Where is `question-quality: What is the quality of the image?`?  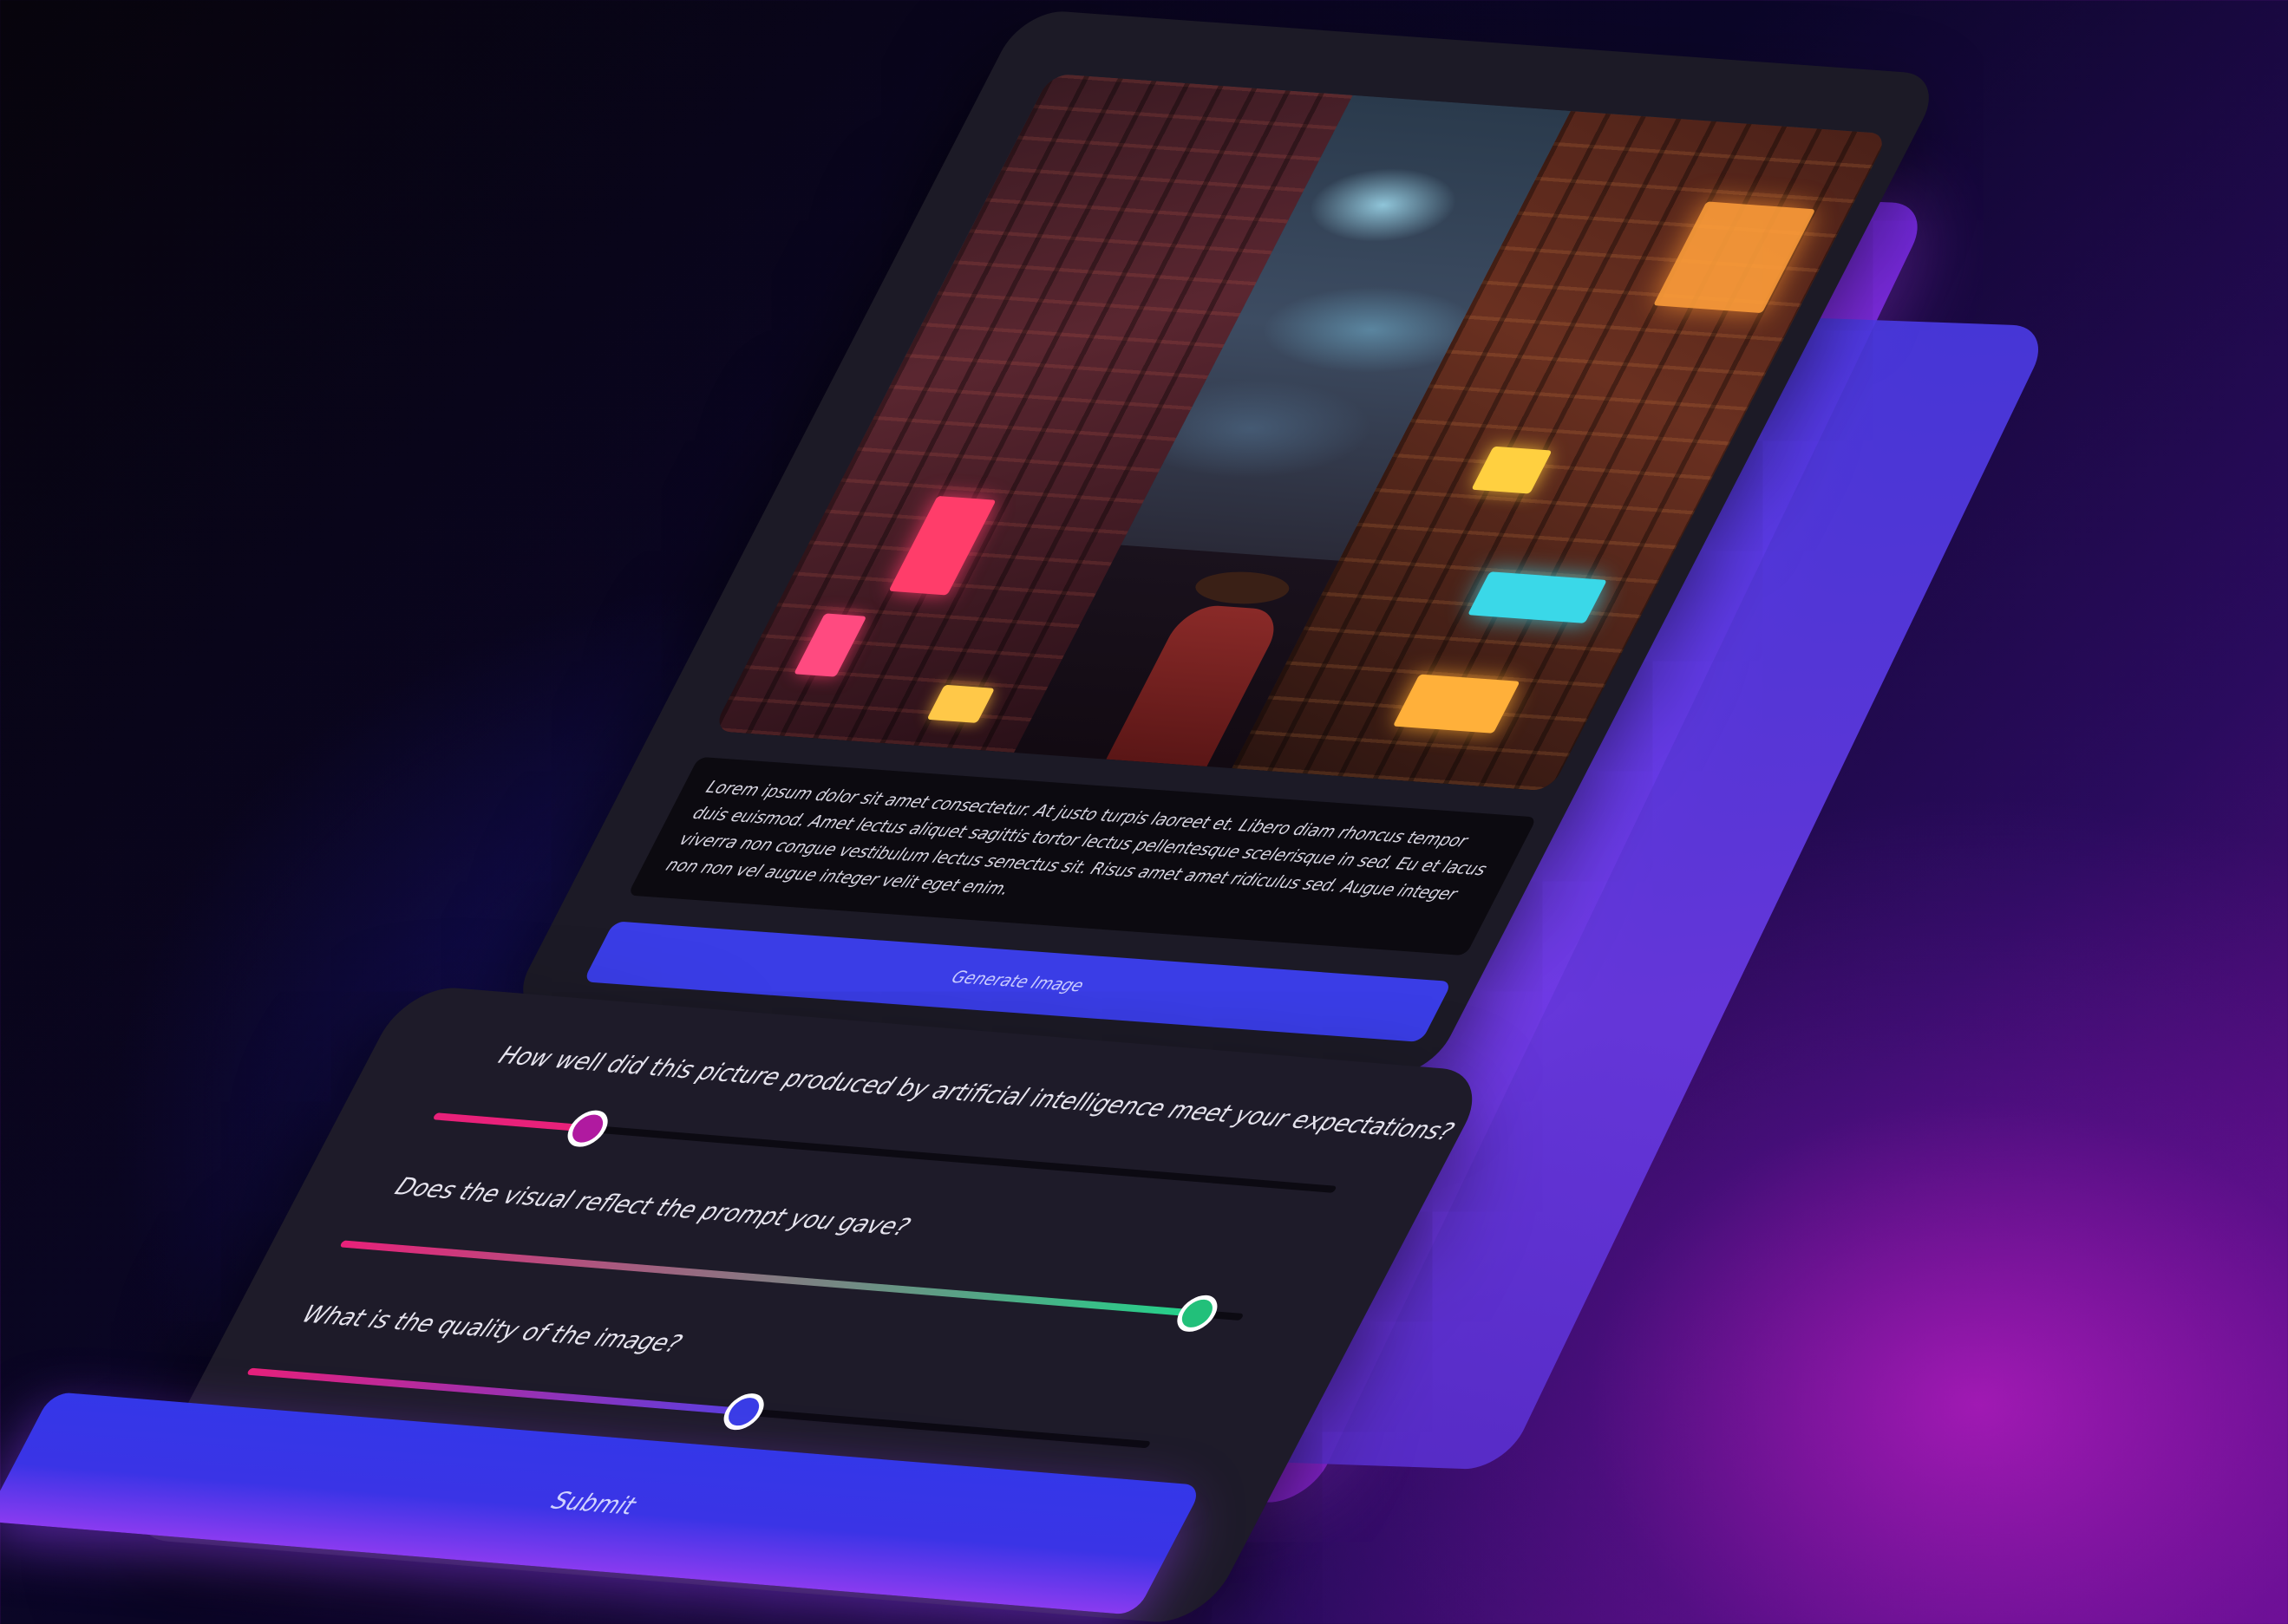 question-quality: What is the quality of the image? is located at coordinates (492, 1330).